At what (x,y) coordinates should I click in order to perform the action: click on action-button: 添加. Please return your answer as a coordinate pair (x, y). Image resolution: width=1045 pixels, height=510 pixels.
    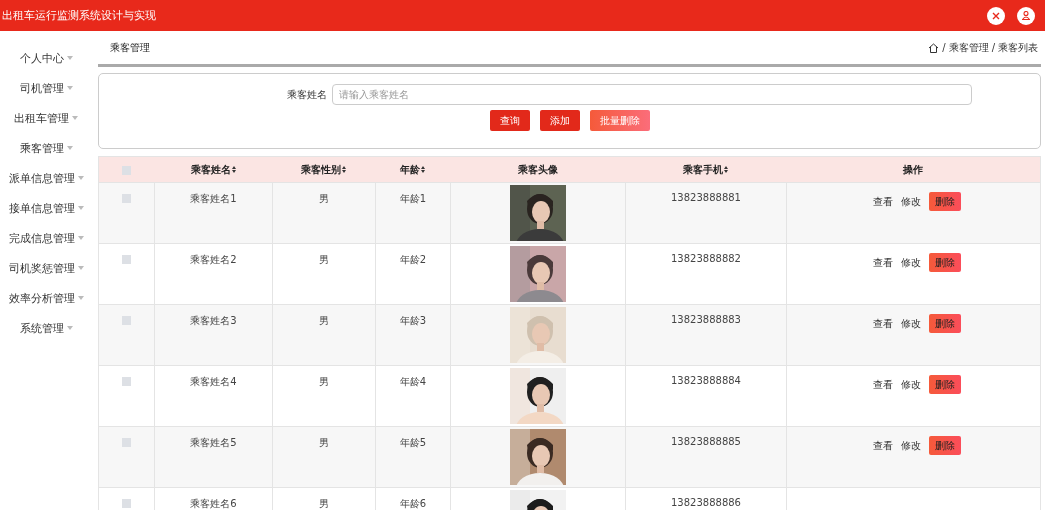
    Looking at the image, I should click on (559, 120).